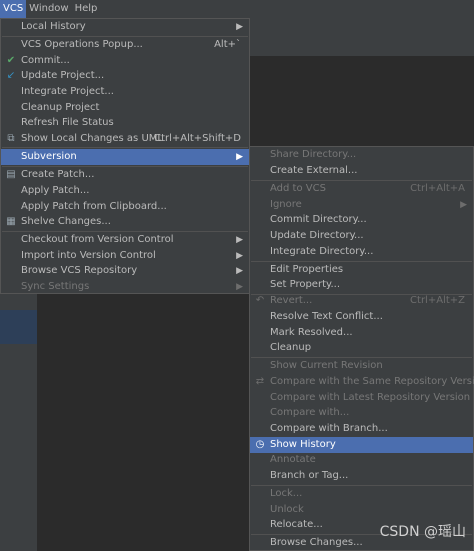 The width and height of the screenshot is (474, 551). What do you see at coordinates (361, 301) in the screenshot?
I see `menu-item-revert: ↶ Revert... Ctrl+Alt+Z` at bounding box center [361, 301].